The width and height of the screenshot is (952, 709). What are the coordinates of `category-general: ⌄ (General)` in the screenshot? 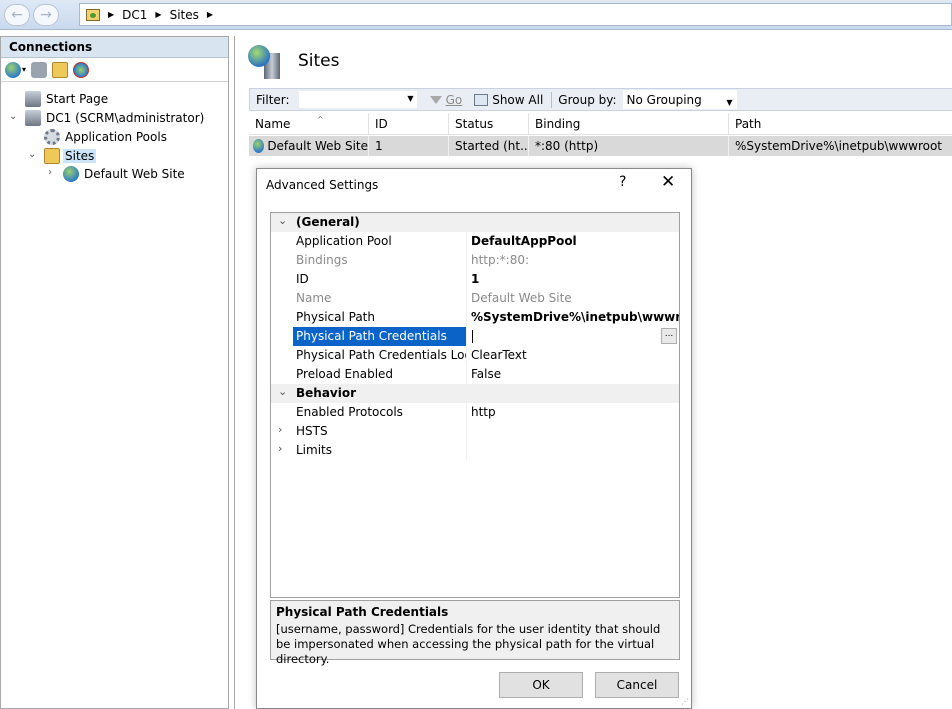 It's located at (475, 222).